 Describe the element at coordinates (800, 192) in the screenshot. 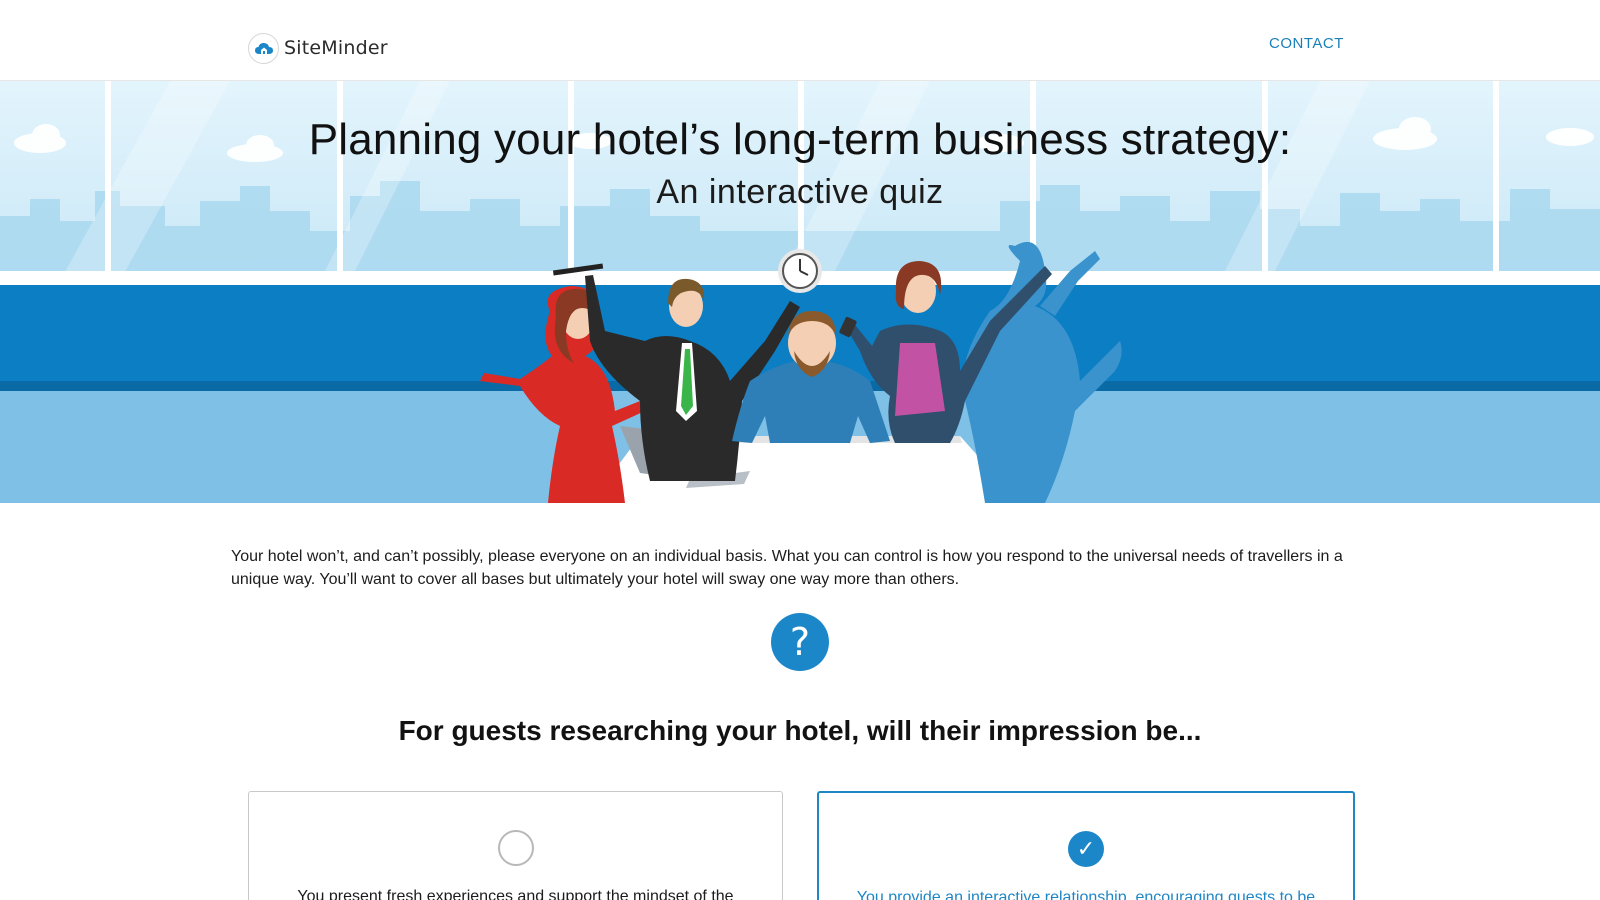

I see `hero-subtitle: An interactive quiz` at that location.